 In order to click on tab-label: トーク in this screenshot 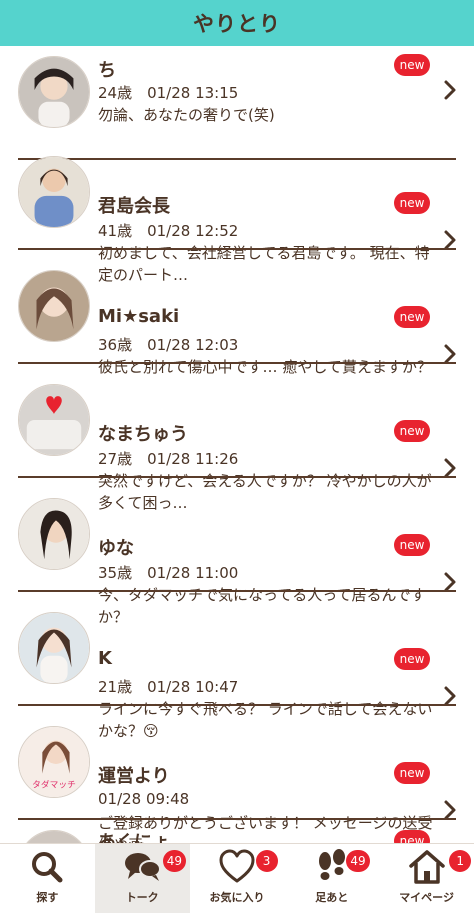, I will do `click(142, 897)`.